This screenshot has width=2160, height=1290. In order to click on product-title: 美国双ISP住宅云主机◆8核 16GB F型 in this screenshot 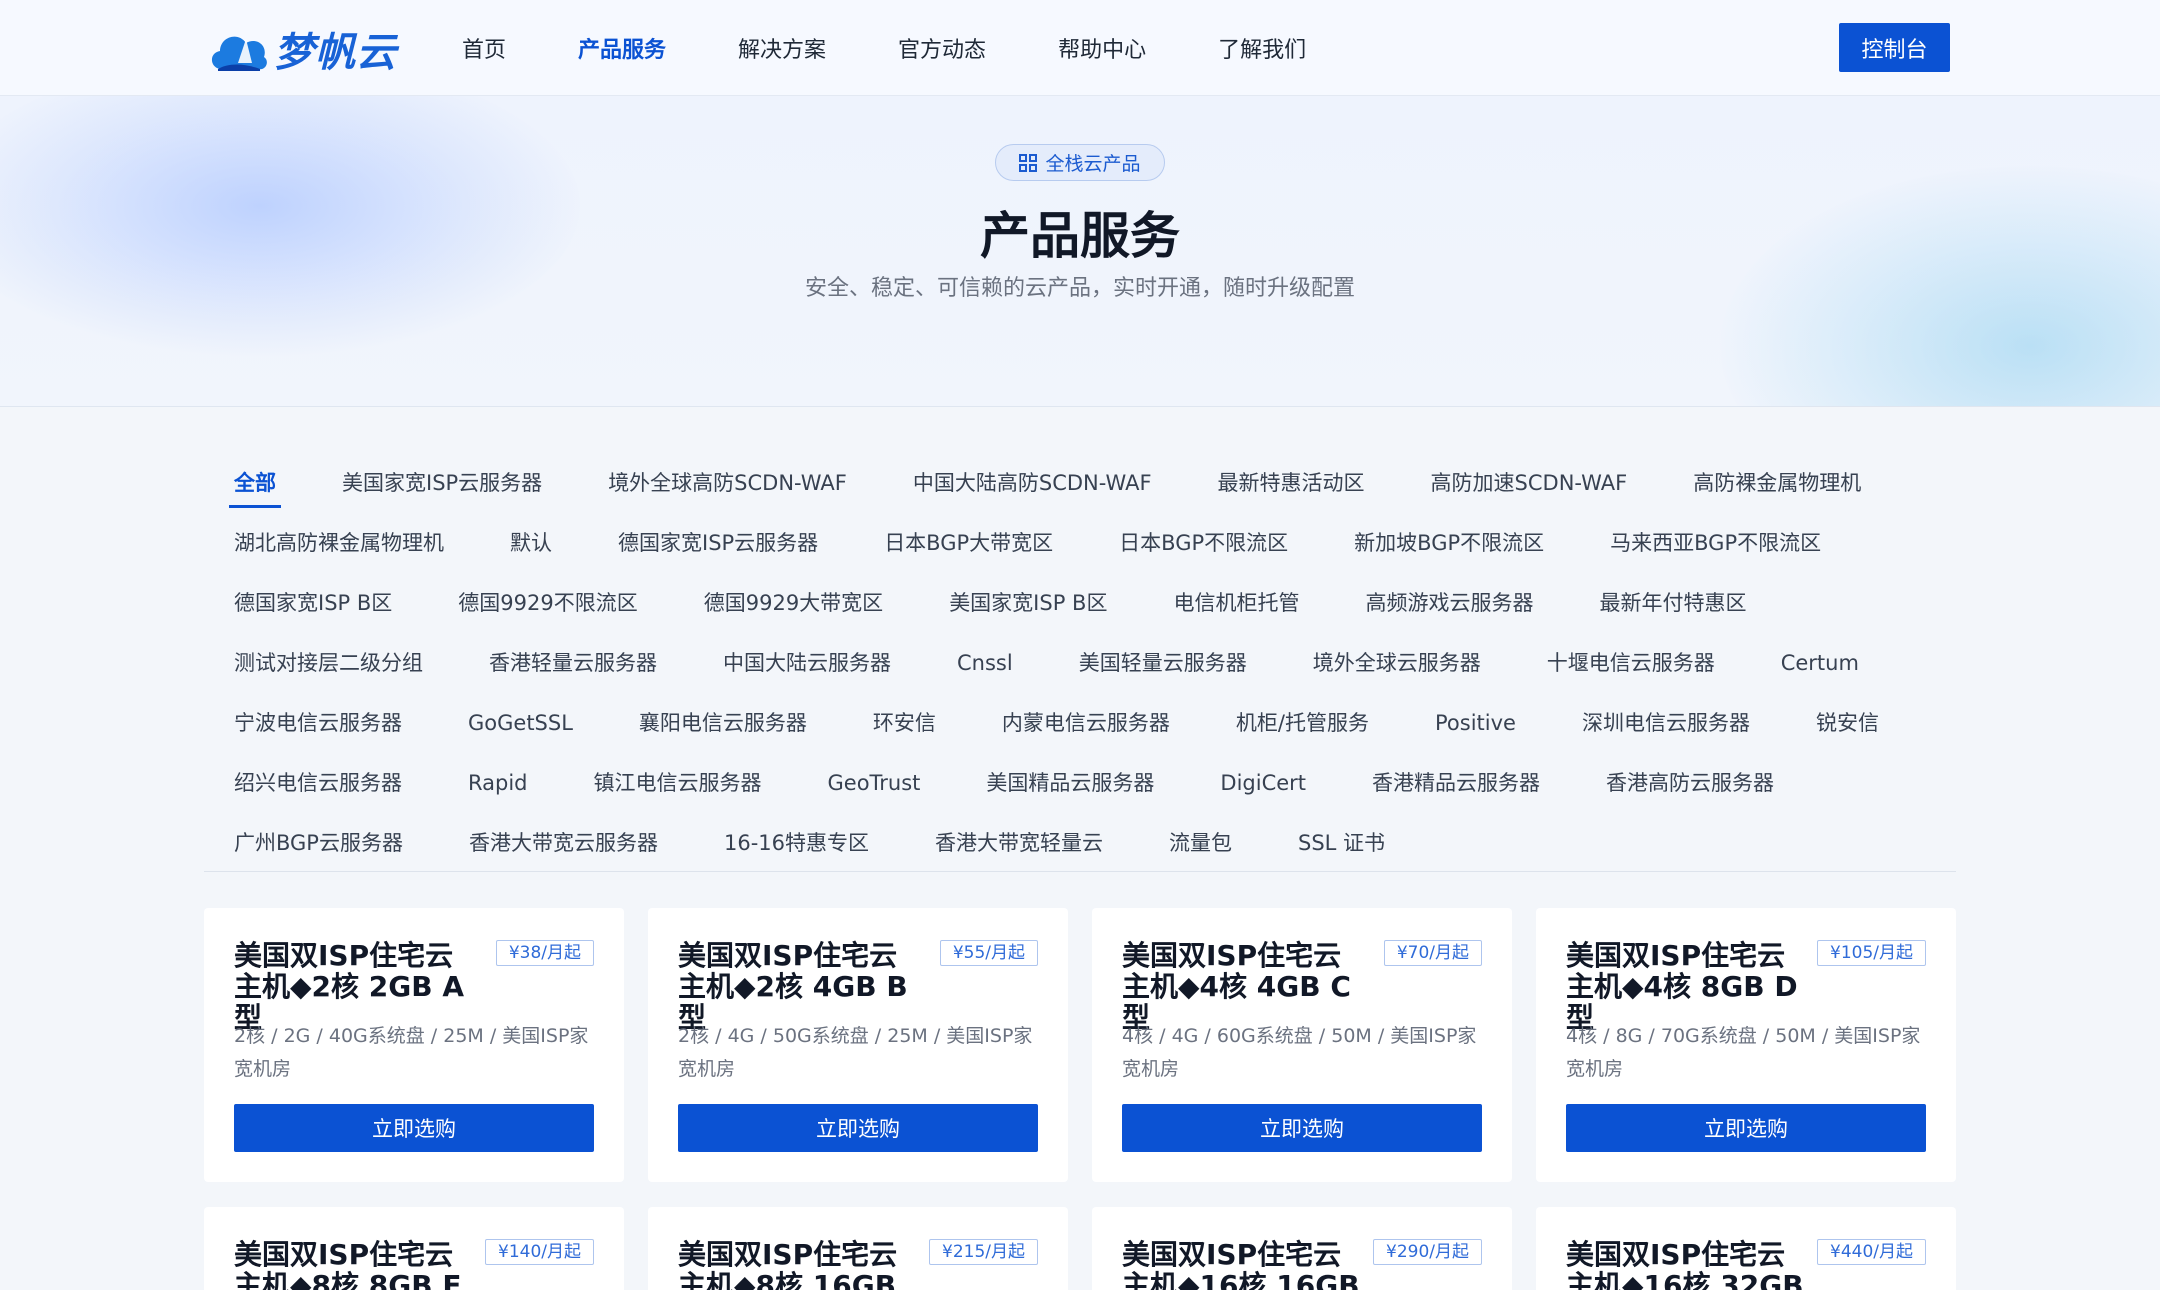, I will do `click(788, 1264)`.